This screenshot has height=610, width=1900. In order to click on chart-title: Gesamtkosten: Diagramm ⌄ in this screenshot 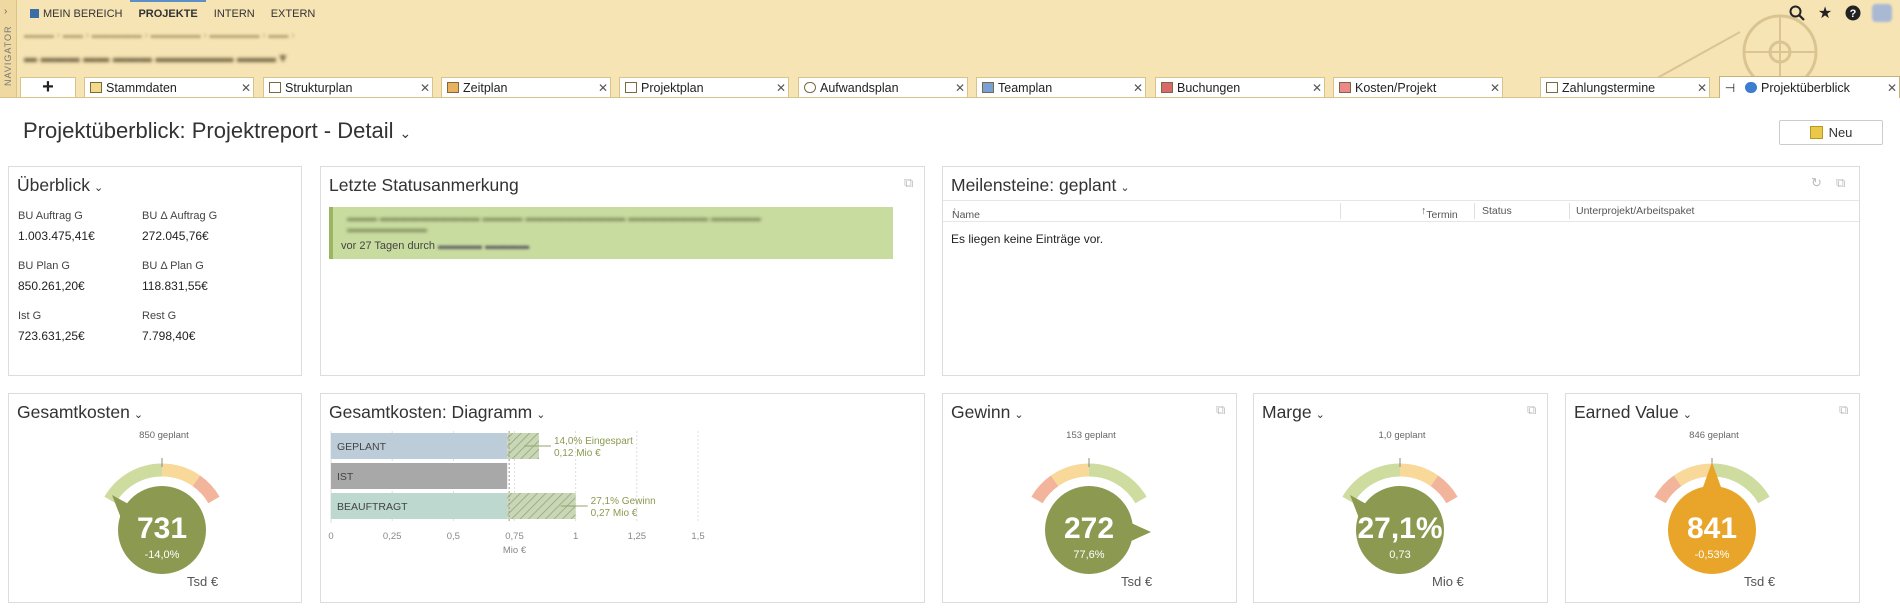, I will do `click(437, 412)`.